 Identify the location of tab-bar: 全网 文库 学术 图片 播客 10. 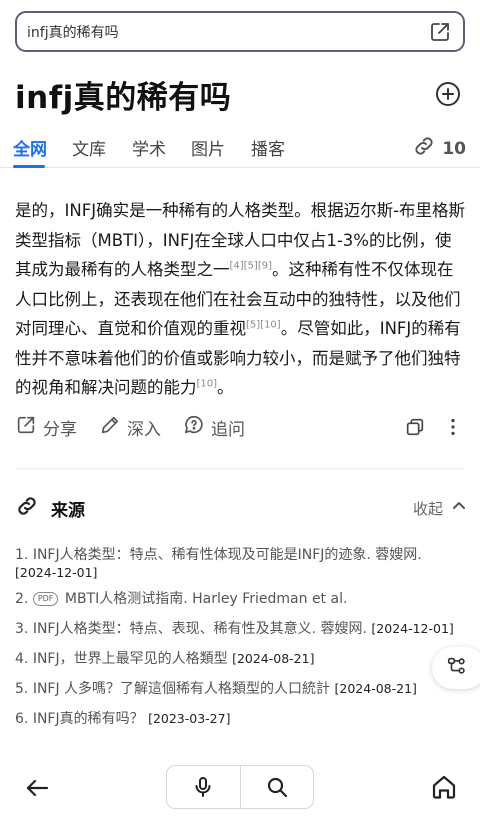
(240, 149).